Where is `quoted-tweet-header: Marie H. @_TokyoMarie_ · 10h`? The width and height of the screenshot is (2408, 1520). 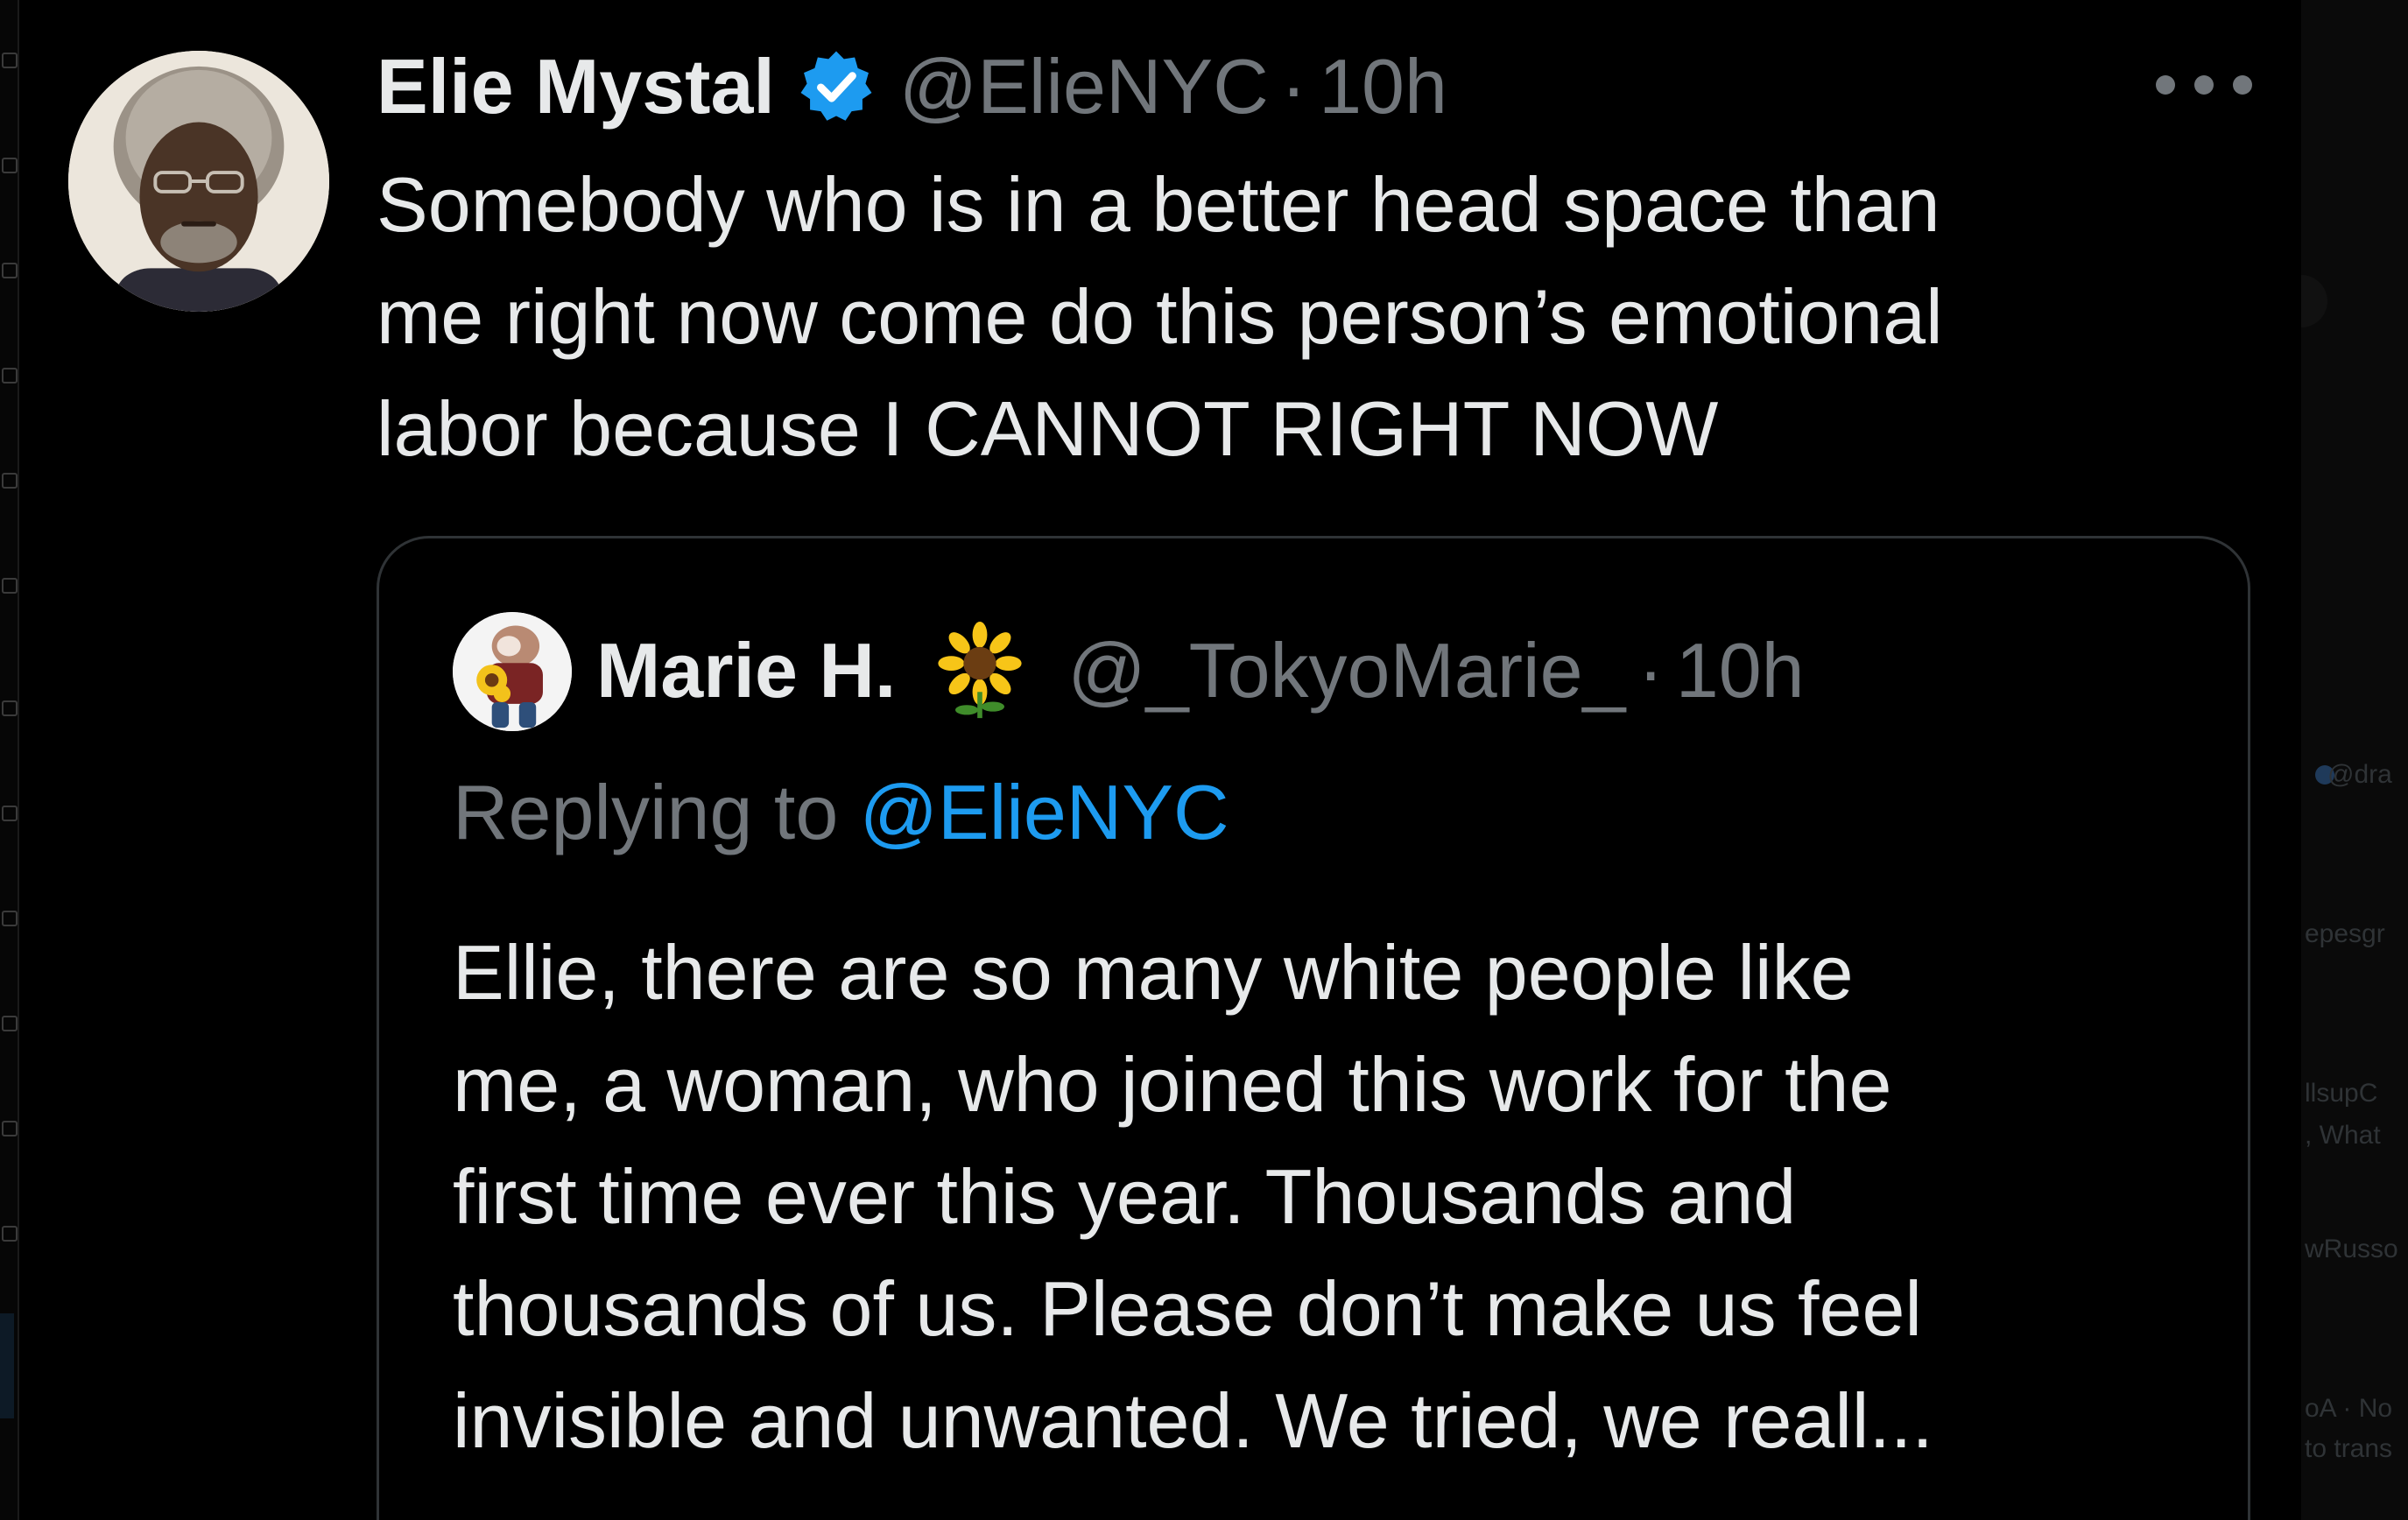 quoted-tweet-header: Marie H. @_TokyoMarie_ · 10h is located at coordinates (1200, 671).